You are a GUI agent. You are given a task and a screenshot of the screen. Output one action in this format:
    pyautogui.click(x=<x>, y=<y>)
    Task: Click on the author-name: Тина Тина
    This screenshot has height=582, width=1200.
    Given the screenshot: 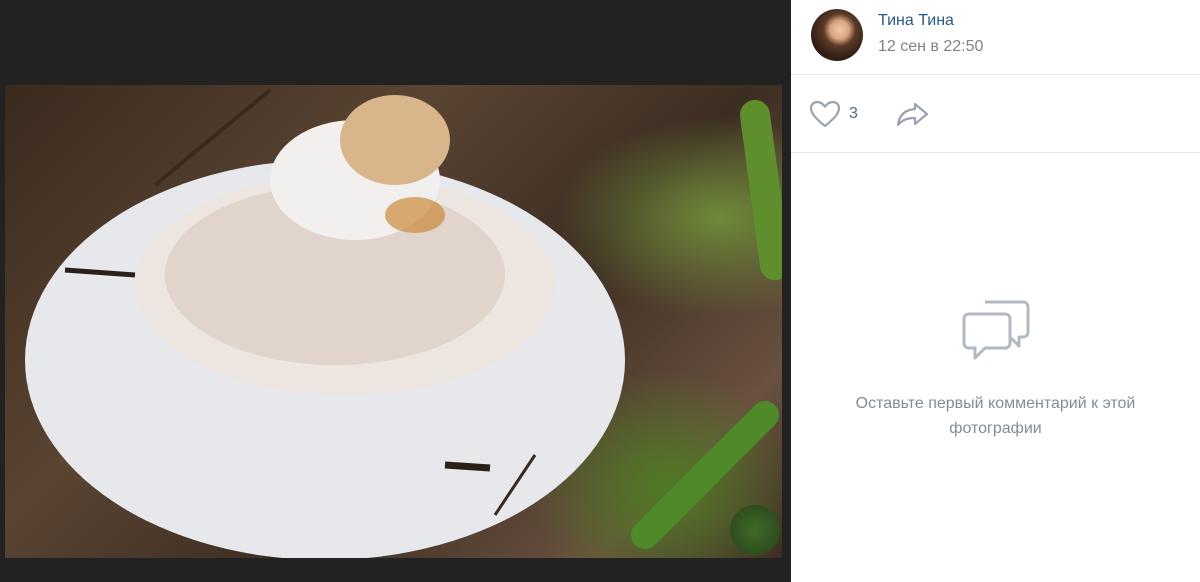 What is the action you would take?
    pyautogui.click(x=916, y=21)
    